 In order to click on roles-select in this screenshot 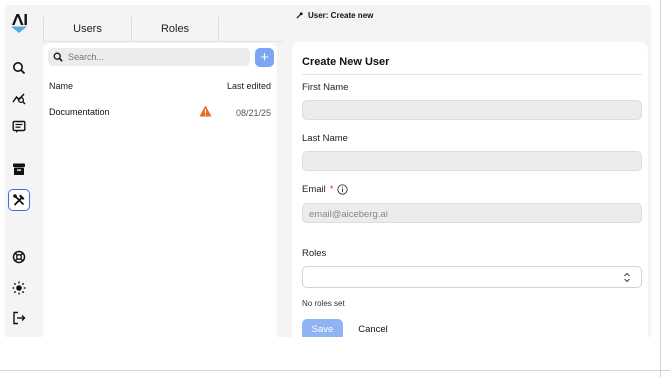, I will do `click(472, 277)`.